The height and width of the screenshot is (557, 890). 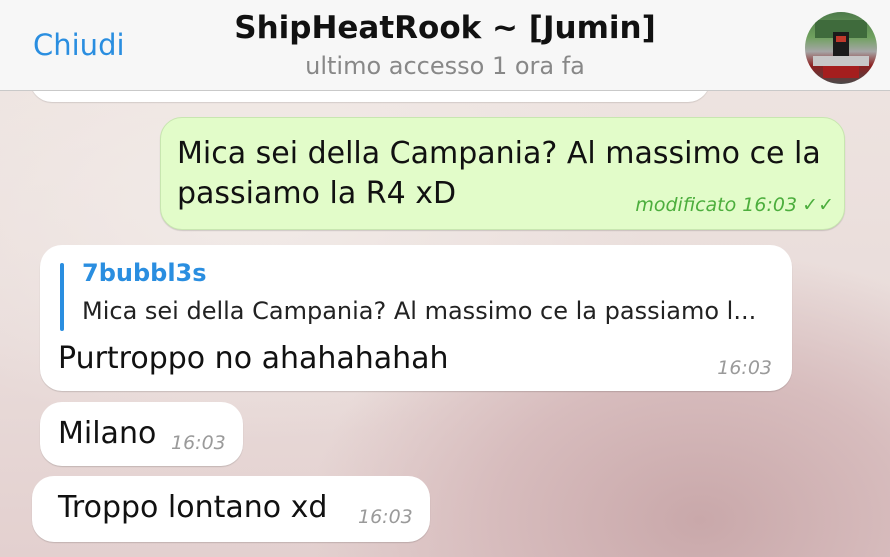 I want to click on incoming-message-bubble: Troppo lontano xd 16:03, so click(x=231, y=509).